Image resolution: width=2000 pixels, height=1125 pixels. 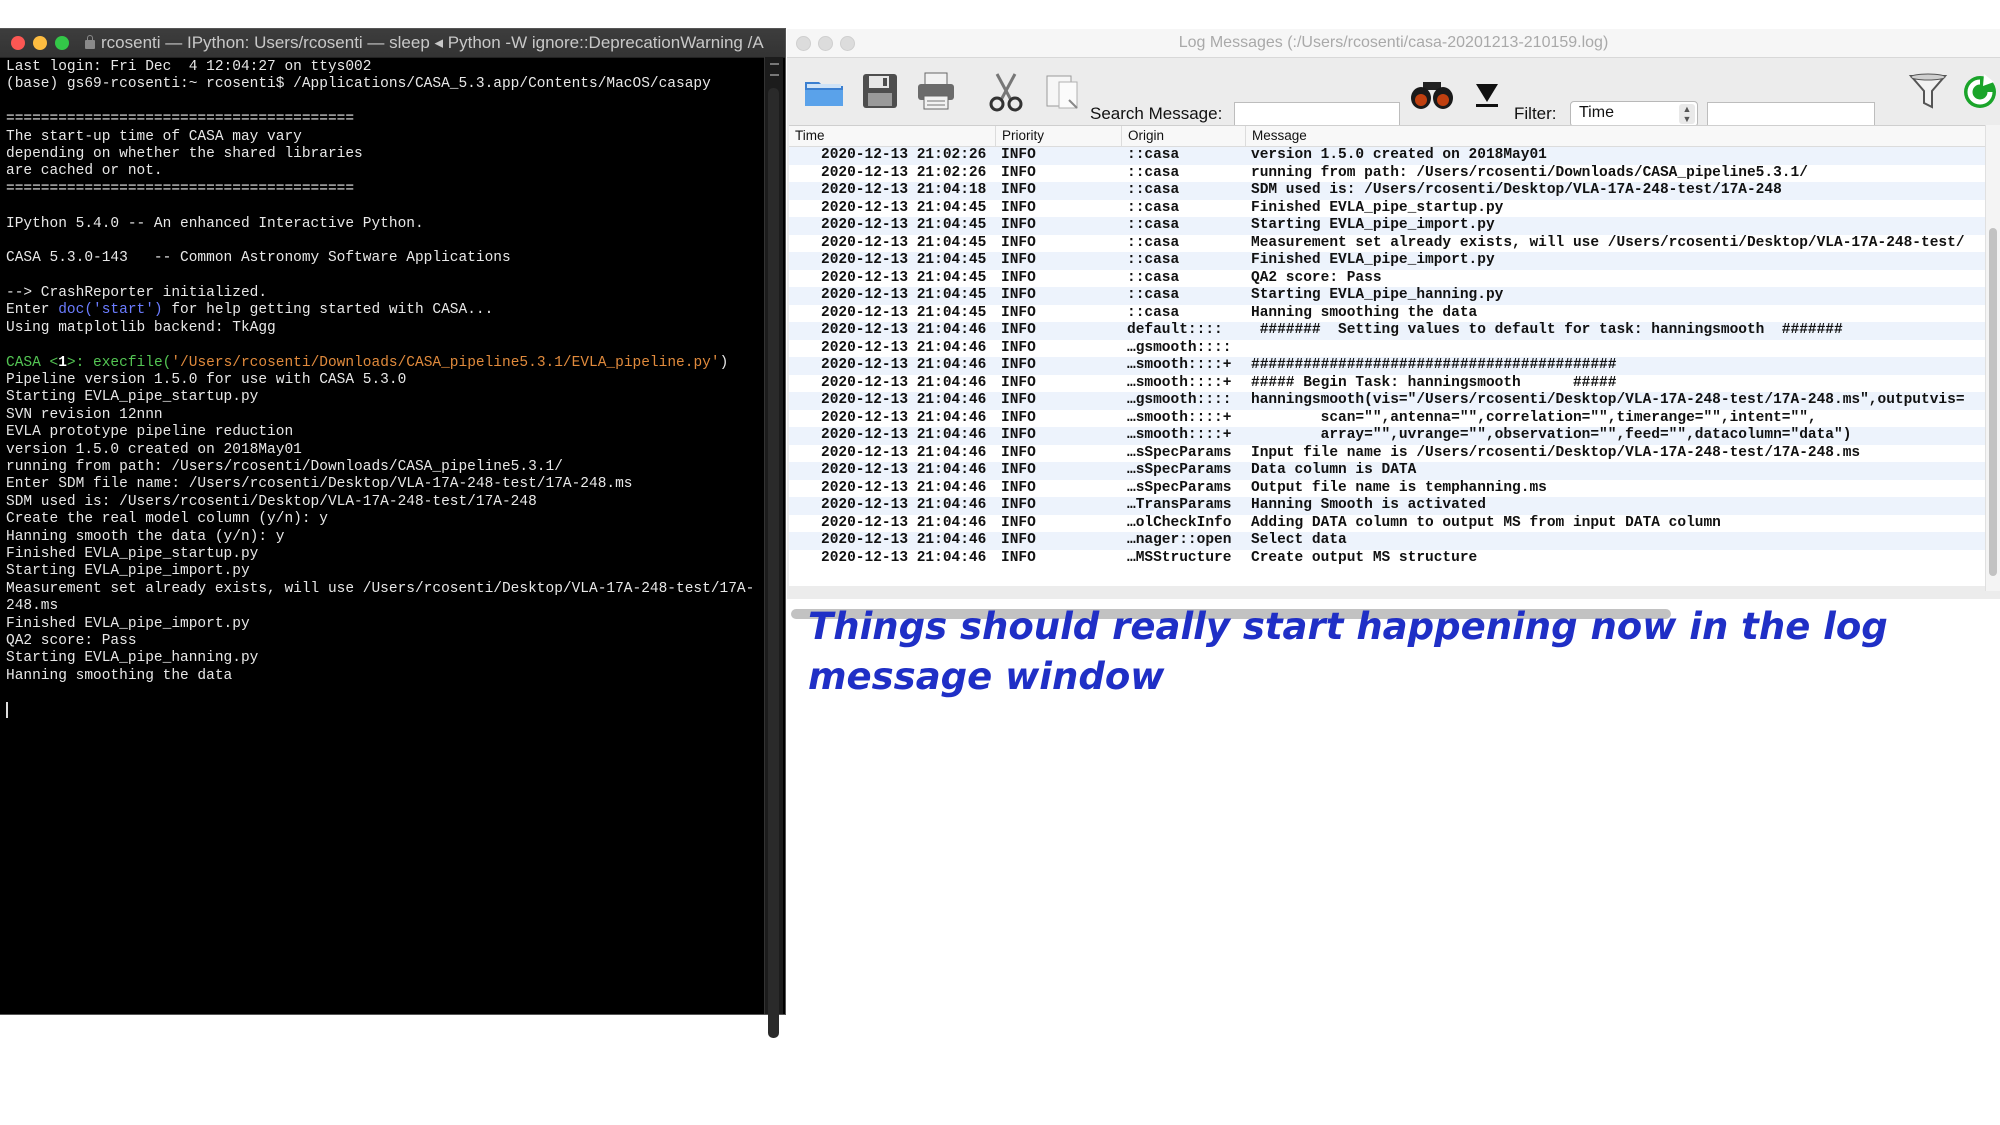 I want to click on save-icon, so click(x=880, y=91).